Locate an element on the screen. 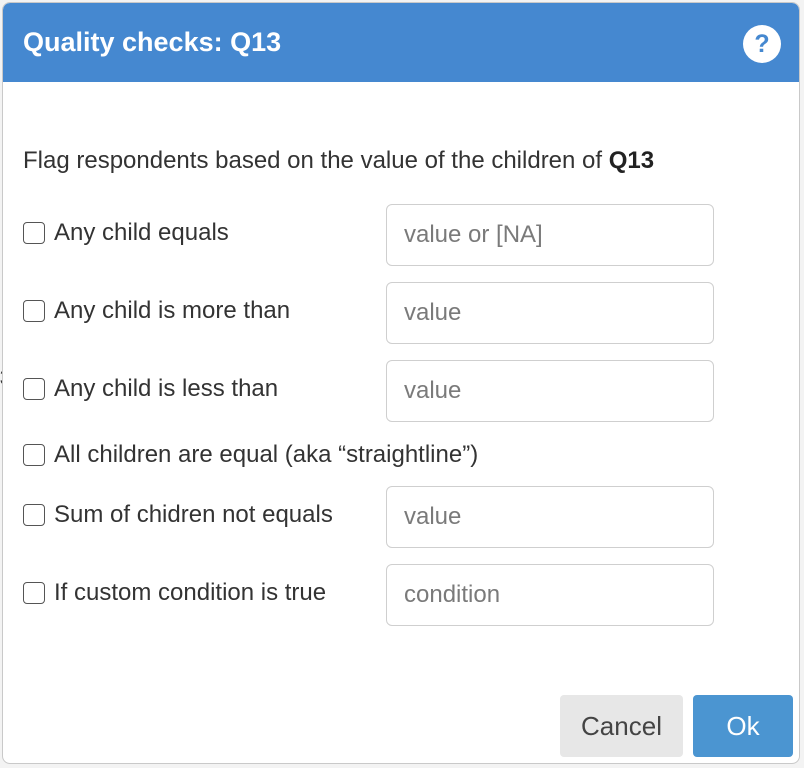 The image size is (804, 768). check-custom-condition: If custom condition is true is located at coordinates (174, 593).